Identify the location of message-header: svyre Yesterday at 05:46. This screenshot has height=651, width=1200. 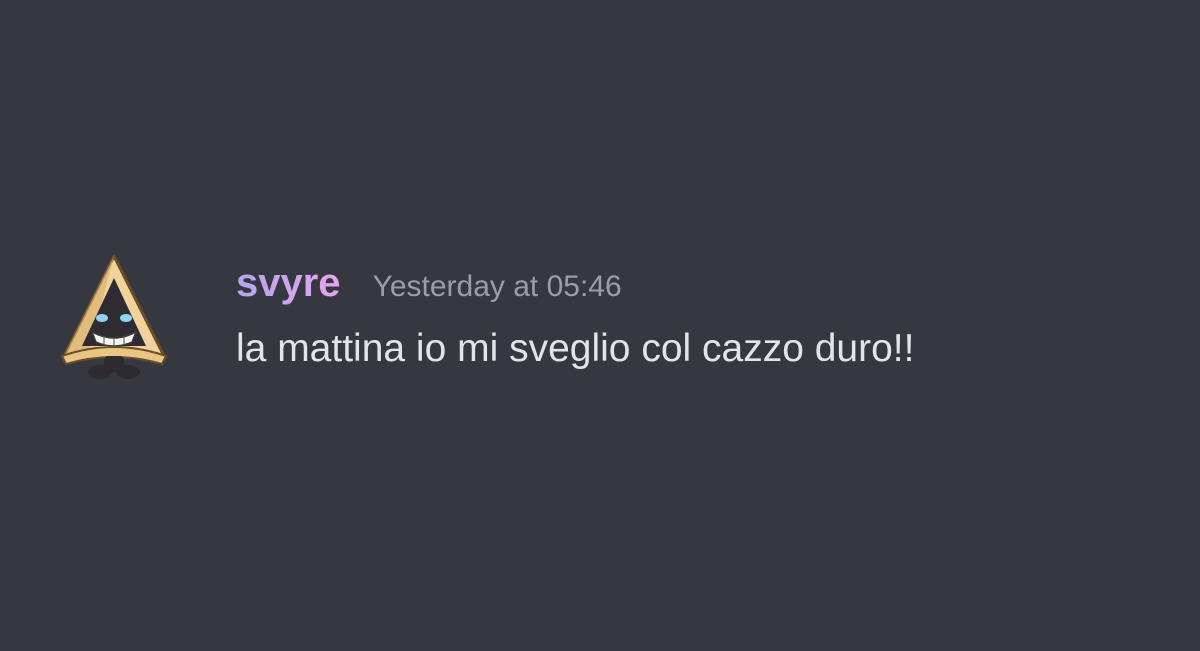
(697, 283).